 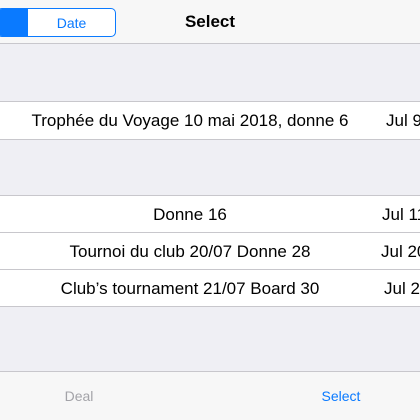 What do you see at coordinates (400, 251) in the screenshot?
I see `deal-date: Jul 20` at bounding box center [400, 251].